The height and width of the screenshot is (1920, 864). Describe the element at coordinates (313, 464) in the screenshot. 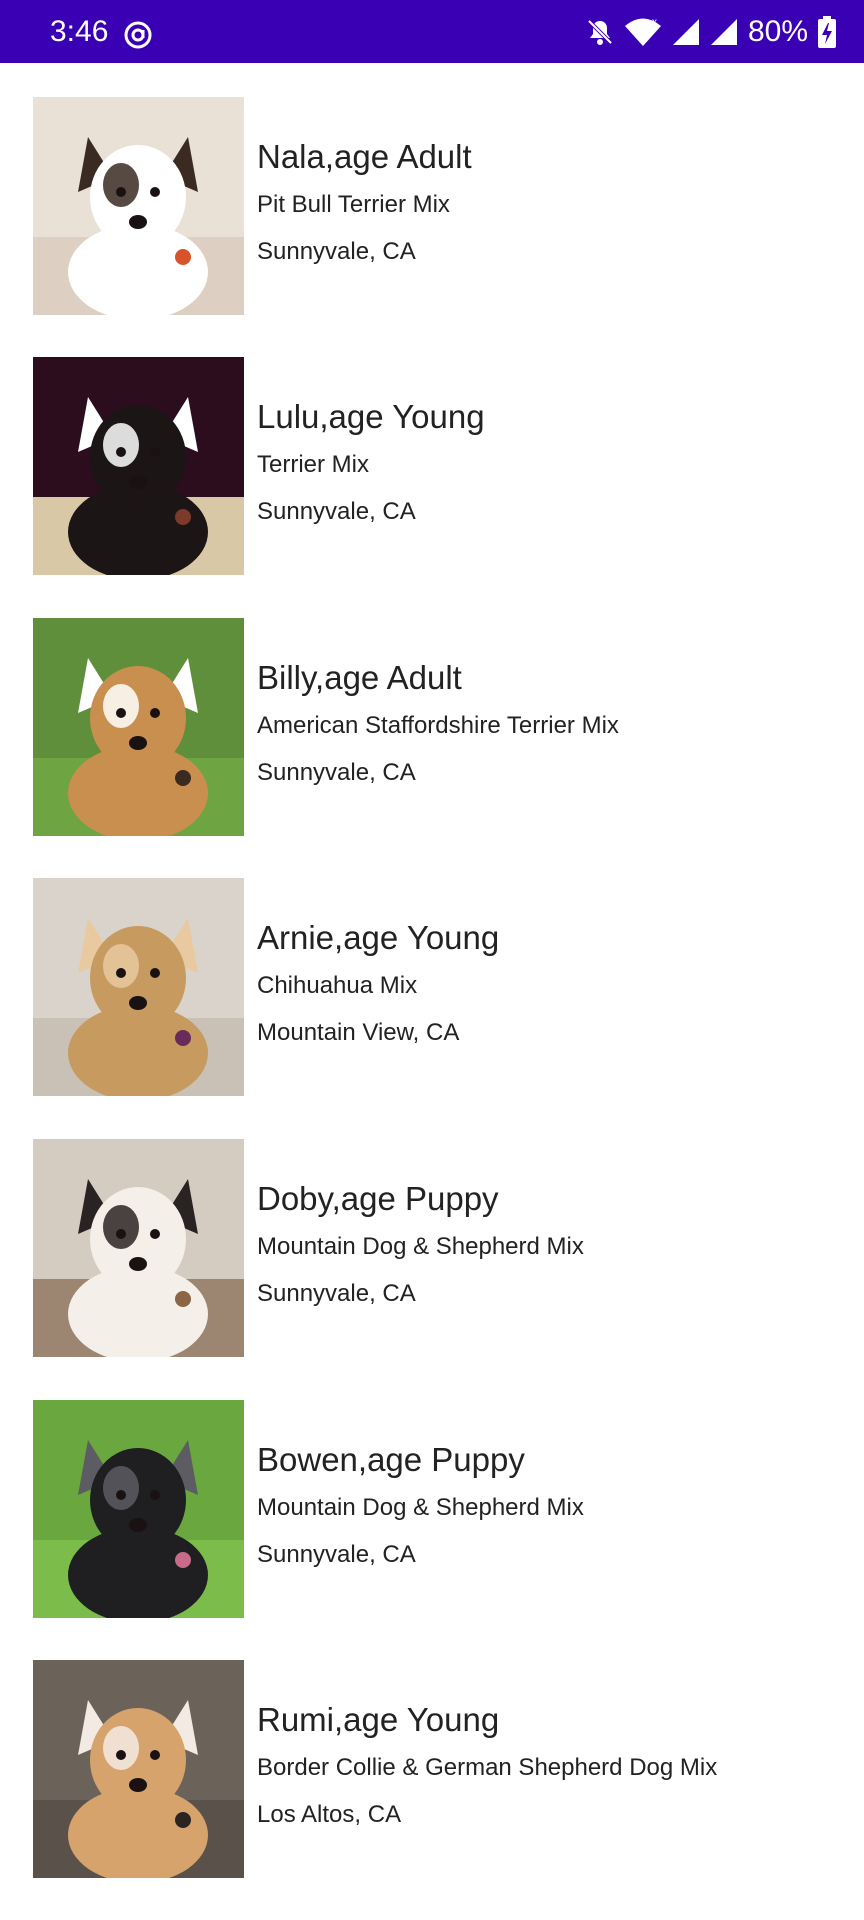

I see `pet-breed: Terrier Mix` at that location.